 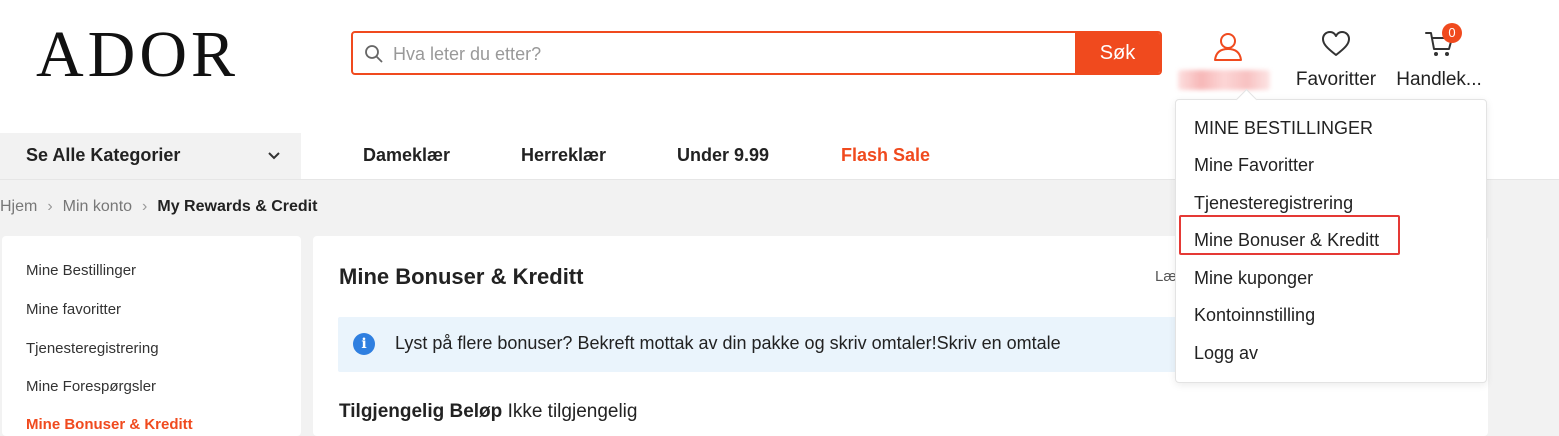 What do you see at coordinates (572, 411) in the screenshot?
I see `available-amount-value: Ikke tilgjengelig` at bounding box center [572, 411].